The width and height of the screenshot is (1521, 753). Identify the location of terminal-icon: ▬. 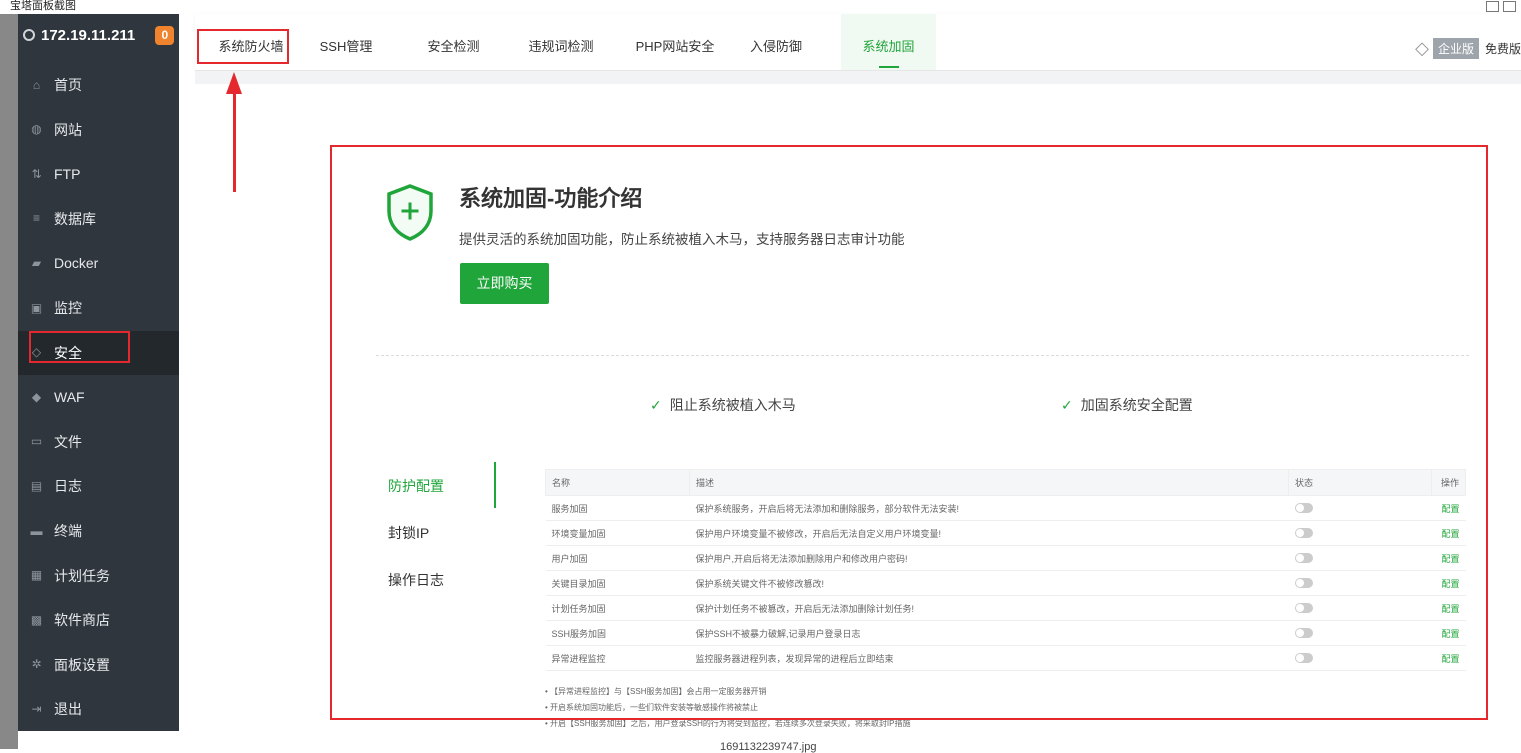
(36, 530).